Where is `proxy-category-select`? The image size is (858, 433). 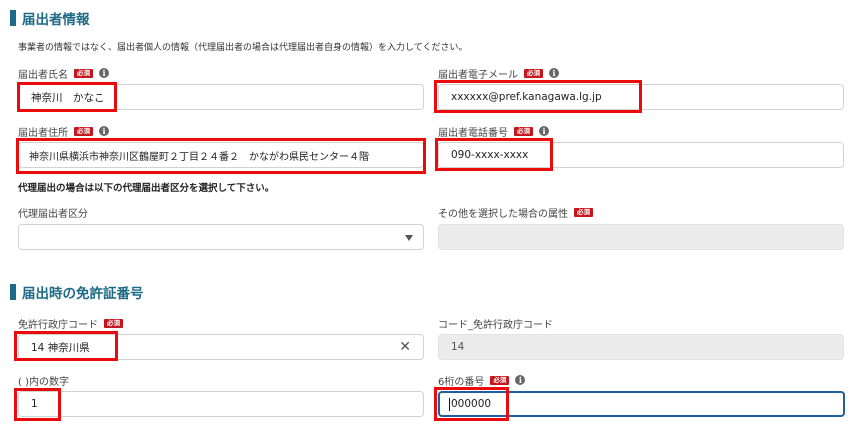 proxy-category-select is located at coordinates (221, 237).